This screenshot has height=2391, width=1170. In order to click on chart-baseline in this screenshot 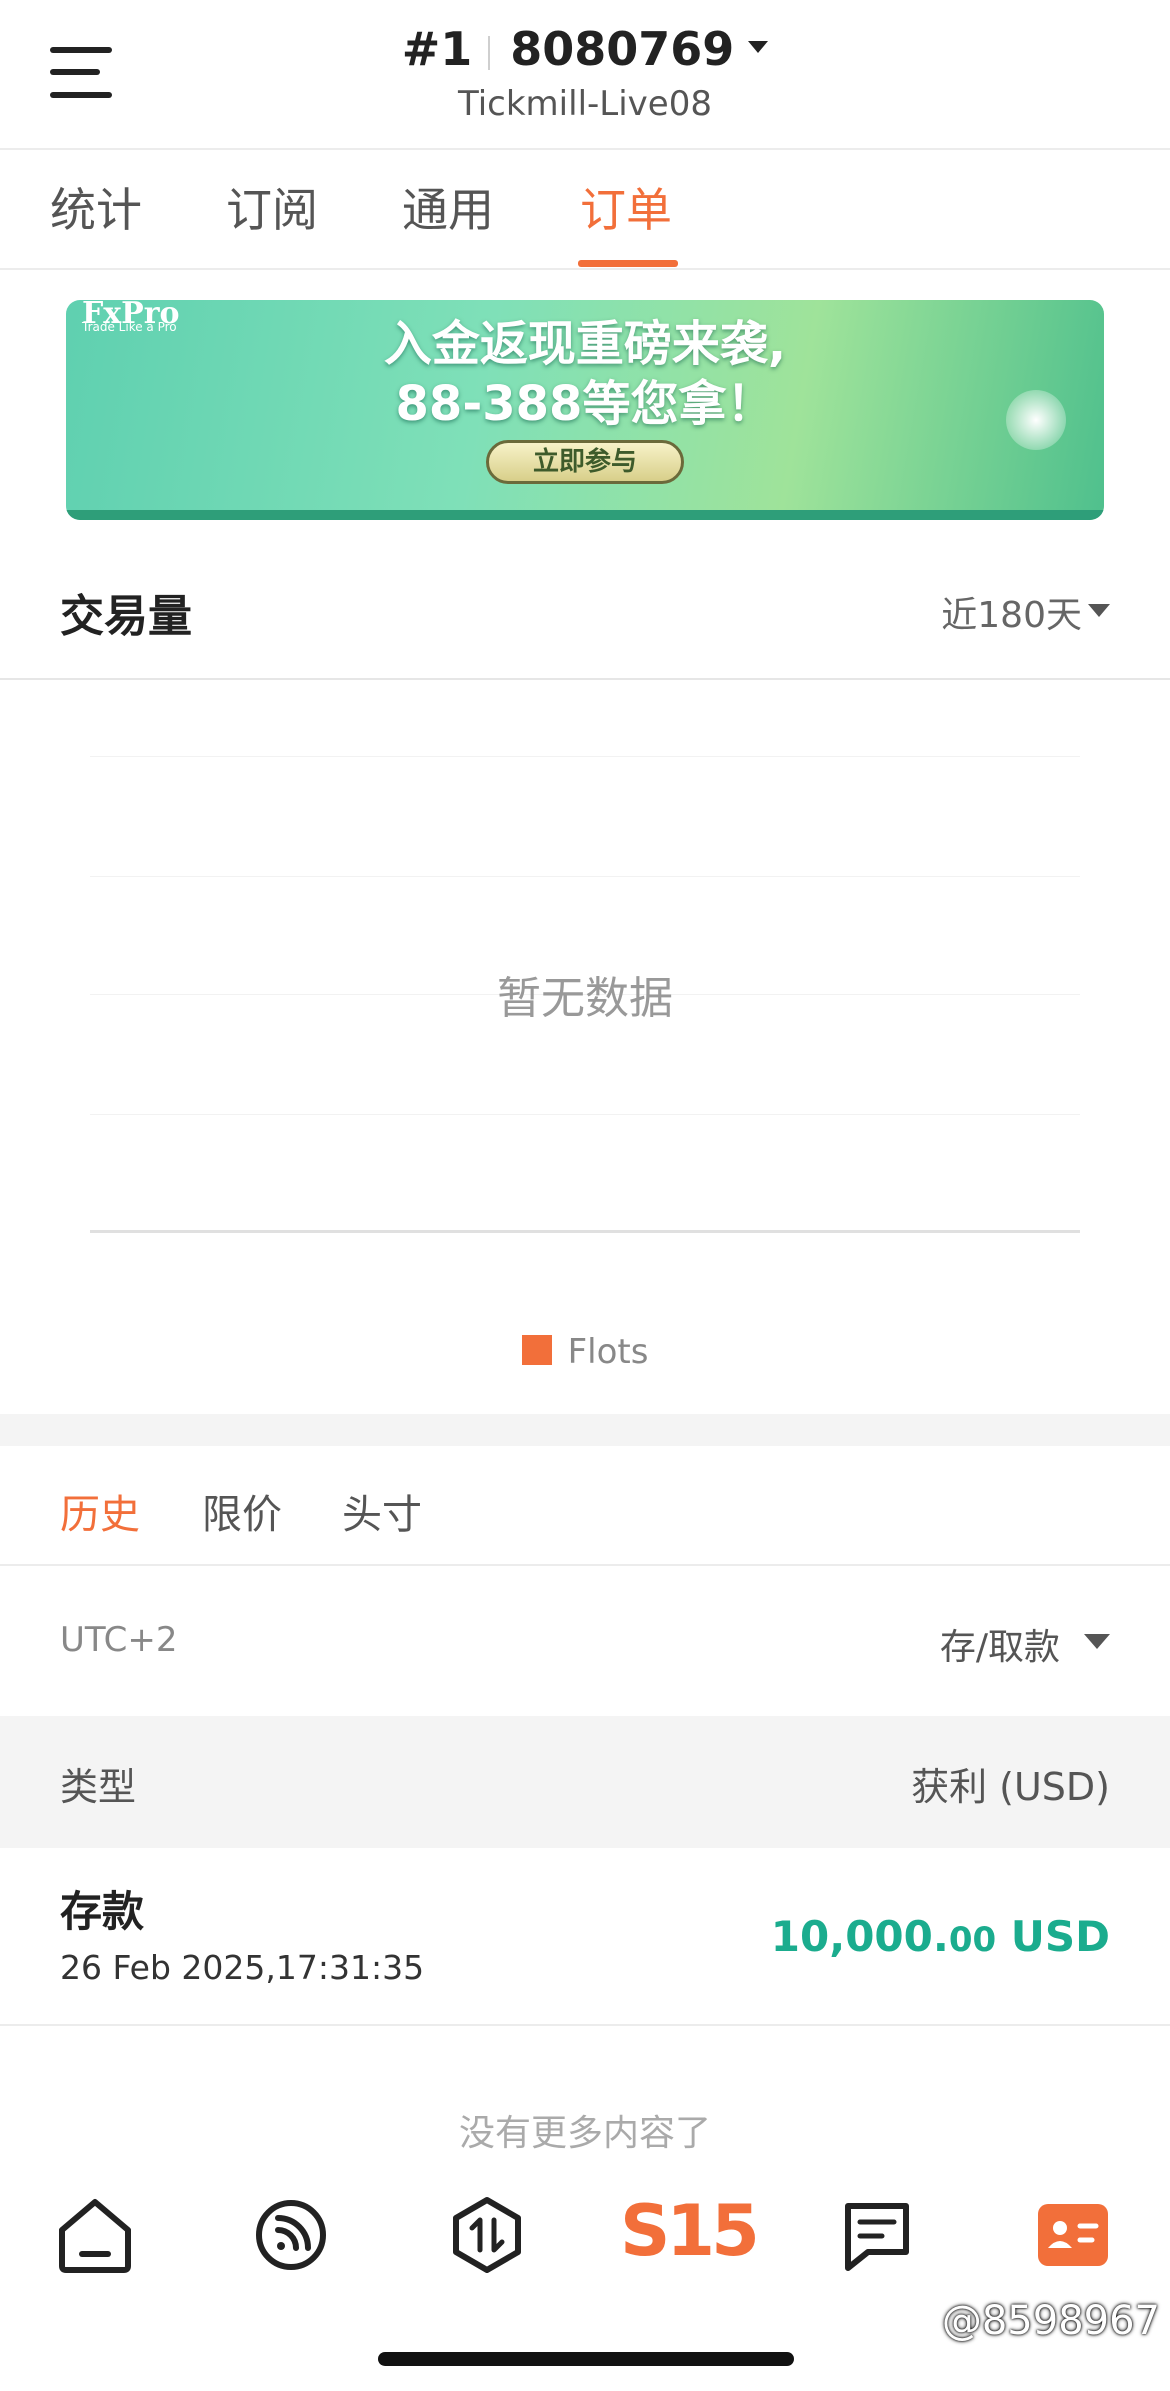, I will do `click(585, 1231)`.